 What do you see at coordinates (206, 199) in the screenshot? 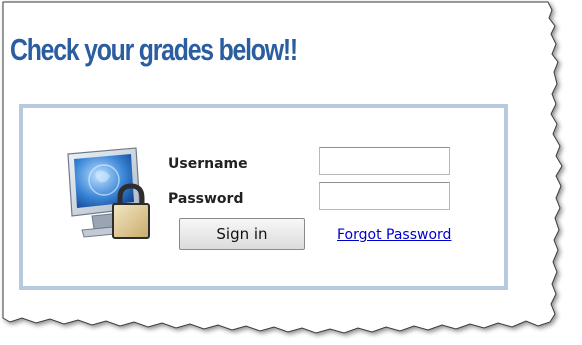
I see `password-label: Password` at bounding box center [206, 199].